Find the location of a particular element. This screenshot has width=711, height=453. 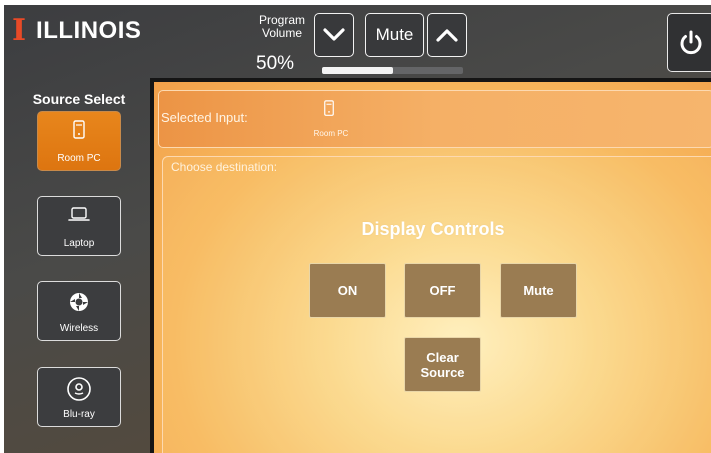

source-button-laptop: Laptop is located at coordinates (79, 226).